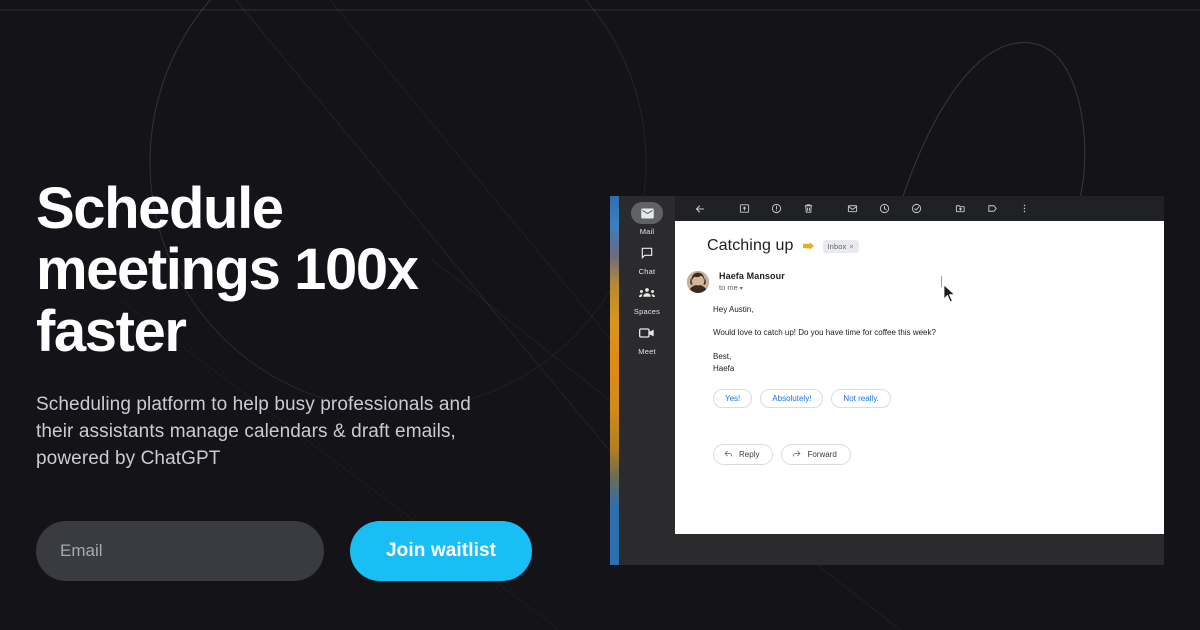 The height and width of the screenshot is (630, 1200). What do you see at coordinates (884, 208) in the screenshot?
I see `snooze-icon` at bounding box center [884, 208].